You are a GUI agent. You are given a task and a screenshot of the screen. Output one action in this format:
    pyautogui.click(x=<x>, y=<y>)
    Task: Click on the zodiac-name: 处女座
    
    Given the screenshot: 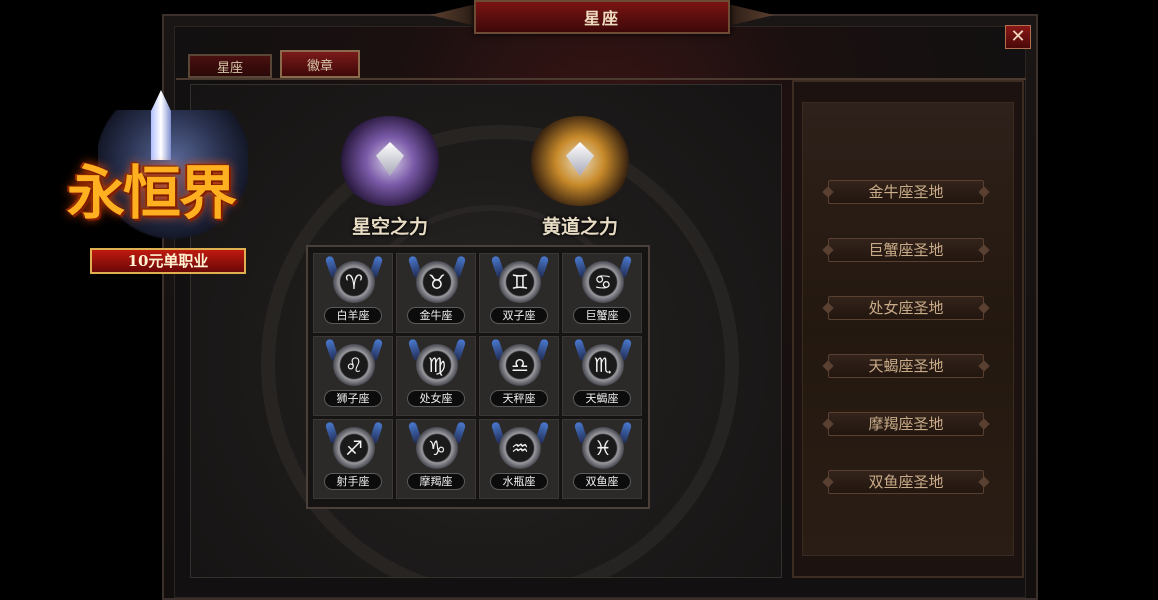 What is the action you would take?
    pyautogui.click(x=436, y=398)
    